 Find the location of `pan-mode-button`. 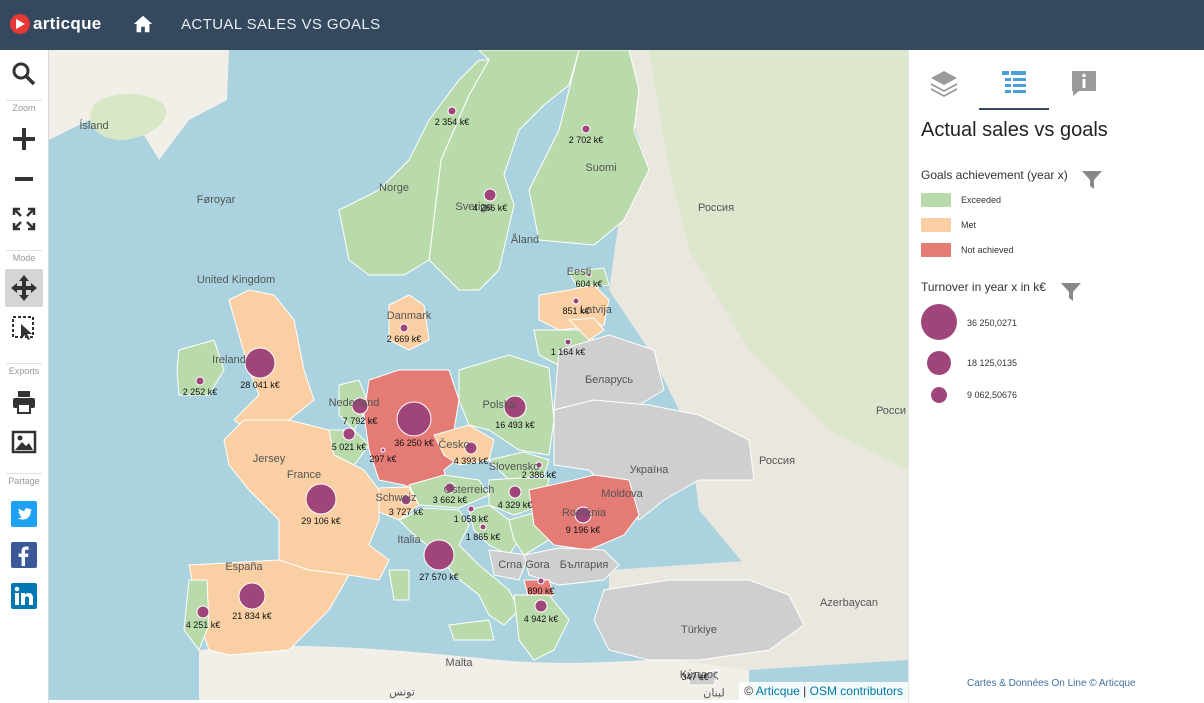

pan-mode-button is located at coordinates (24, 288).